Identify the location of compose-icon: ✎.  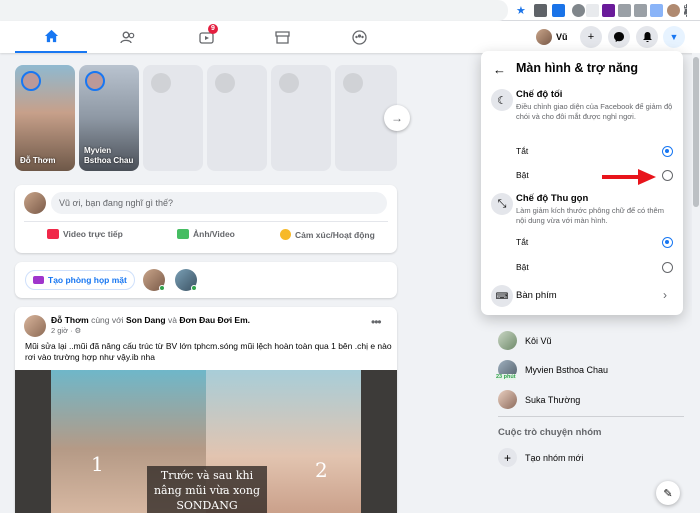
(668, 493).